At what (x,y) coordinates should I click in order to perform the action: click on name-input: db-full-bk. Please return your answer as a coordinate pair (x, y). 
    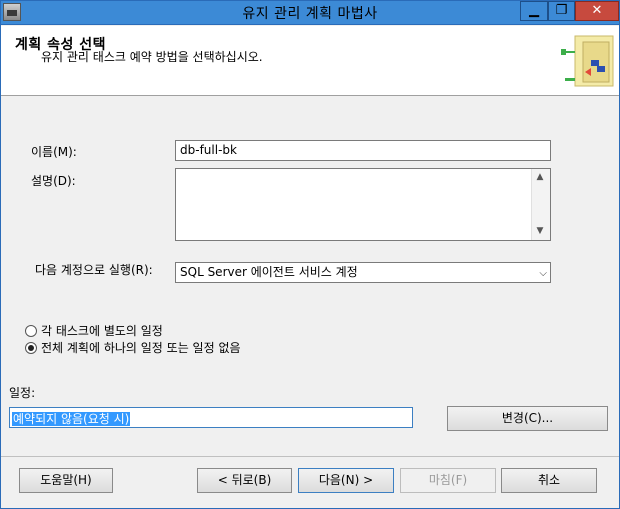
    Looking at the image, I should click on (363, 150).